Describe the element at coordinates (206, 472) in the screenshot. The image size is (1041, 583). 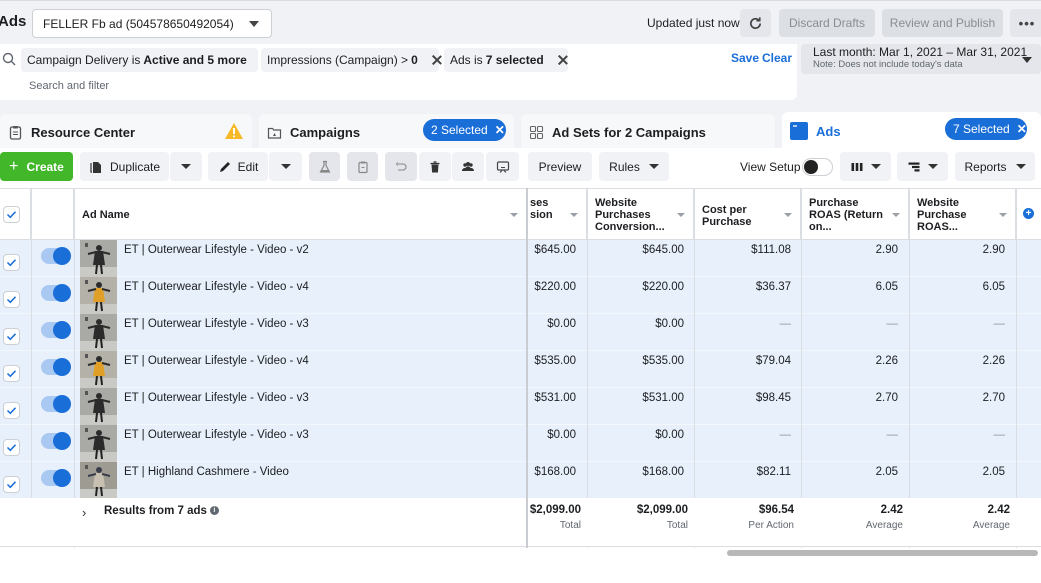
I see `ad-name: ET | Highland Cashmere - Video` at that location.